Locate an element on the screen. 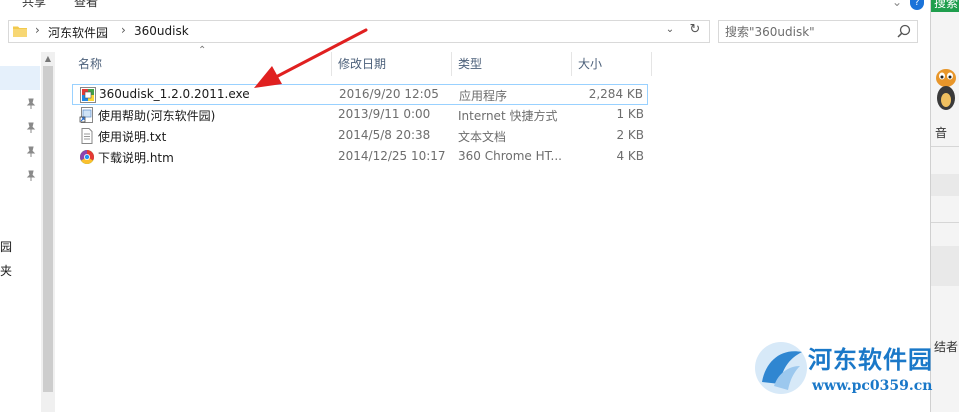 This screenshot has height=412, width=959. search-box is located at coordinates (818, 31).